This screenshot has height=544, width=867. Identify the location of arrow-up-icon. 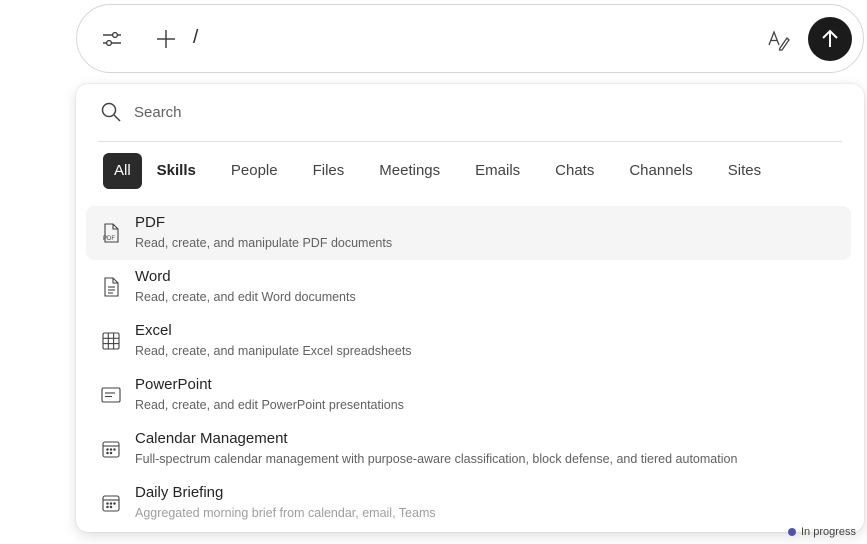
(830, 38).